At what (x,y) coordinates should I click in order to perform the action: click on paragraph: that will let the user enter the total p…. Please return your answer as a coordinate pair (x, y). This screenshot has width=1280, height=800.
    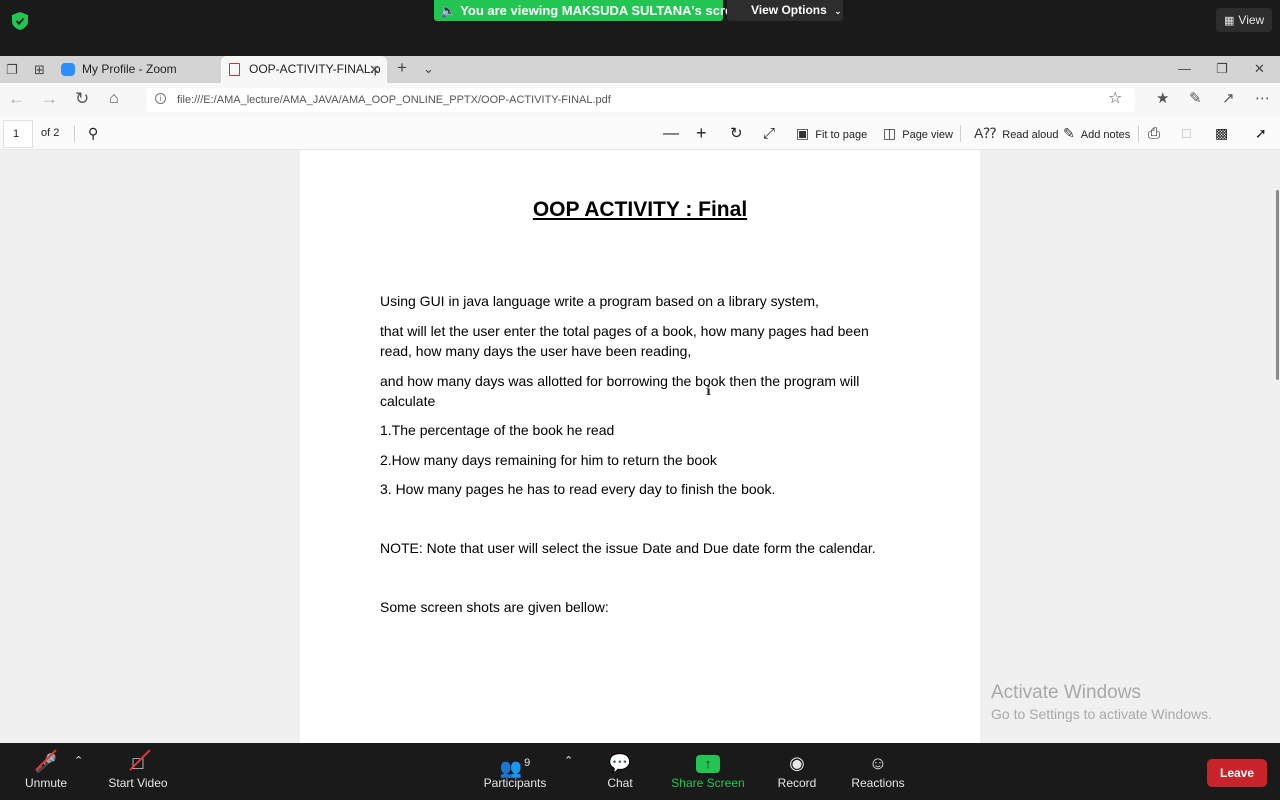
    Looking at the image, I should click on (624, 341).